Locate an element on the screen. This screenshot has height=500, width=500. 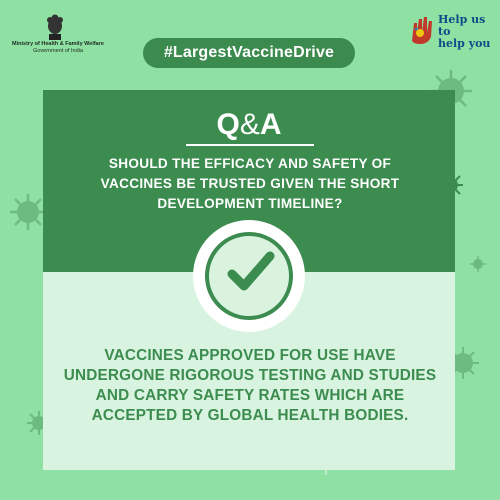
qa-title-a: A is located at coordinates (270, 124).